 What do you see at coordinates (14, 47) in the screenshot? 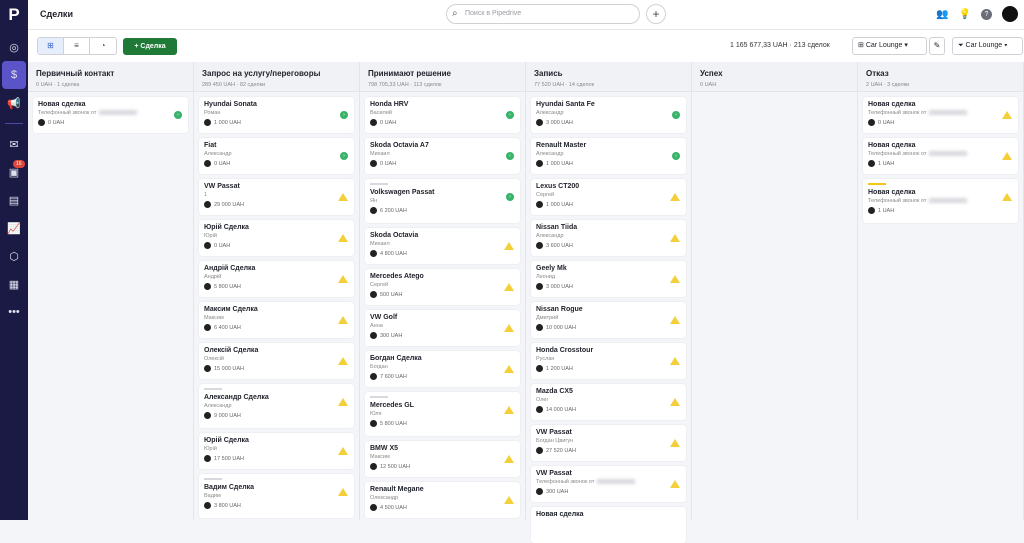
I see `leads-icon: ◎` at bounding box center [14, 47].